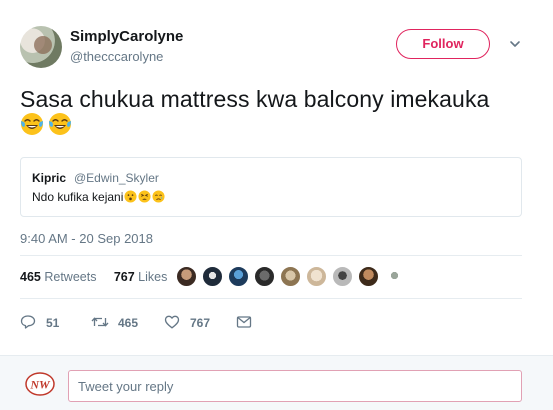 The width and height of the screenshot is (553, 410). What do you see at coordinates (295, 386) in the screenshot?
I see `reply-input` at bounding box center [295, 386].